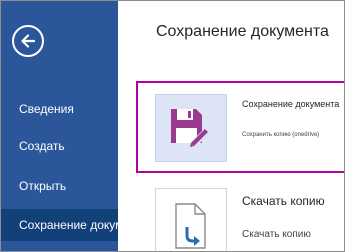 This screenshot has width=345, height=252. Describe the element at coordinates (59, 109) in the screenshot. I see `sidebar-item-info: Сведения` at that location.